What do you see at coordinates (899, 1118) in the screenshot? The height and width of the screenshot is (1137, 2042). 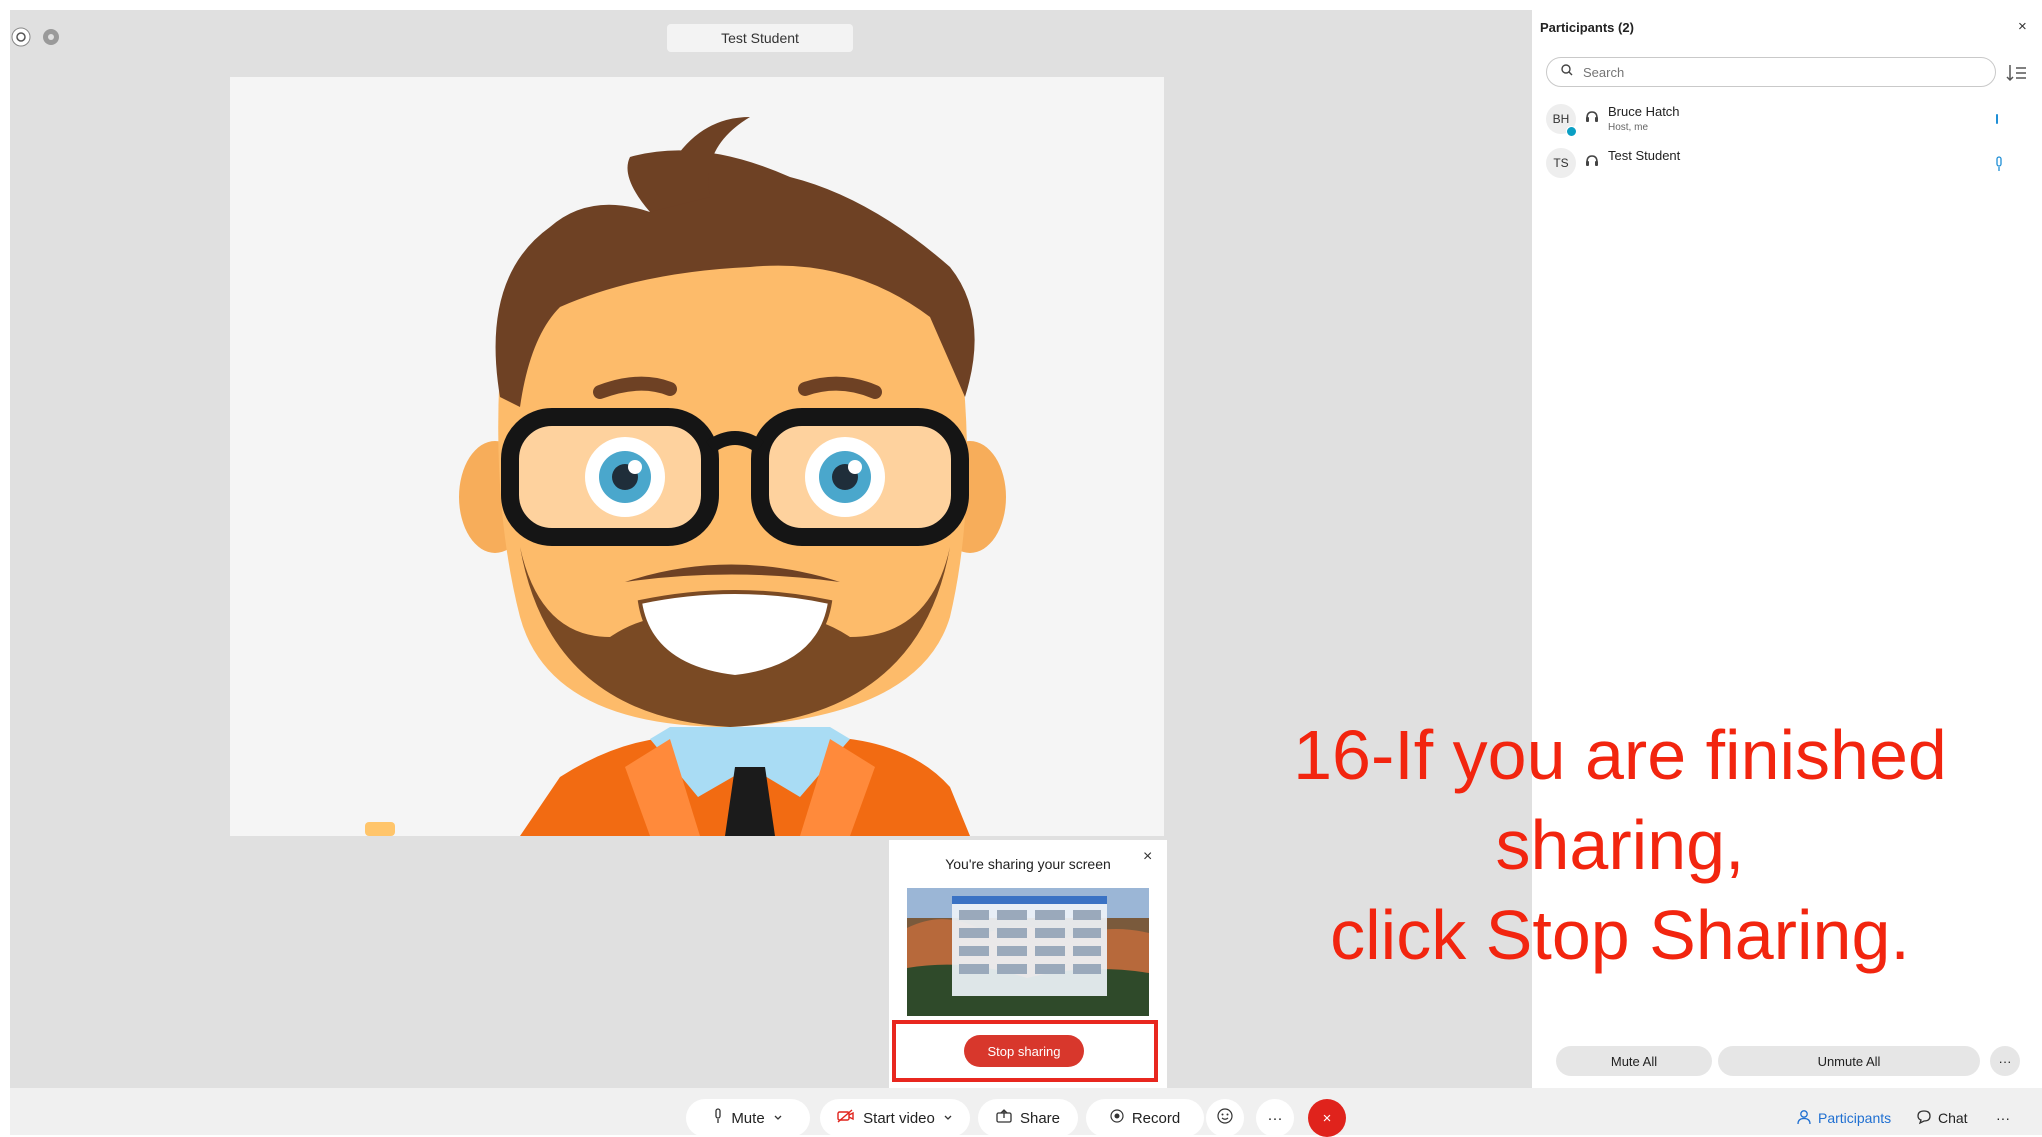 I see `start-video-label: Start video` at bounding box center [899, 1118].